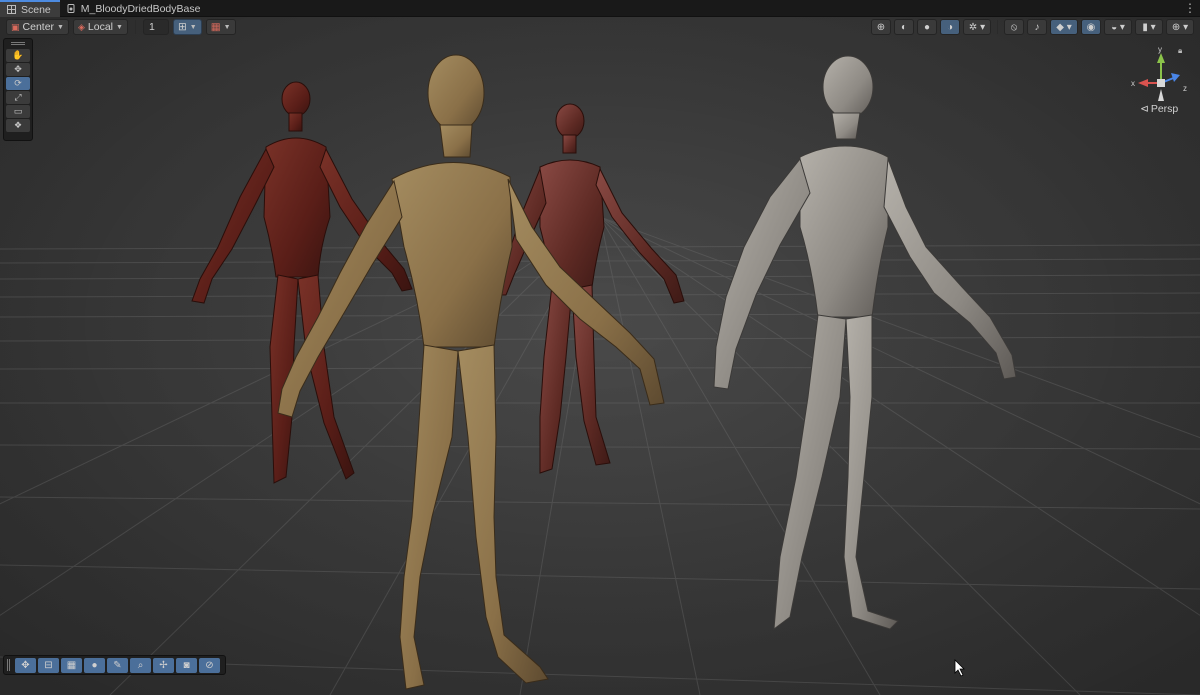  I want to click on grid-visibility-dropdown: ▦ ▼, so click(220, 27).